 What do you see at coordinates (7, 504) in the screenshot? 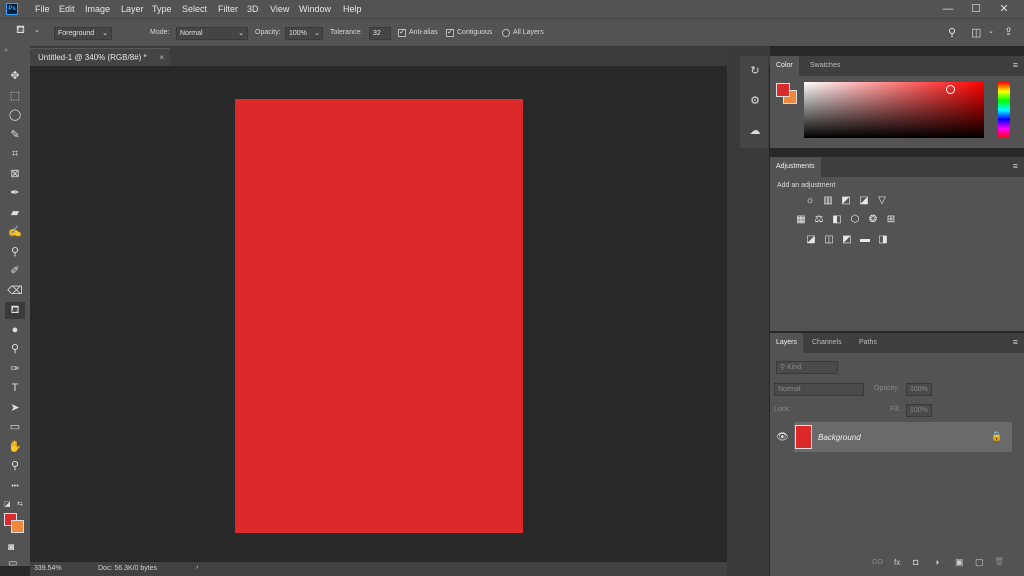
I see `default-colors-icon: ◪` at bounding box center [7, 504].